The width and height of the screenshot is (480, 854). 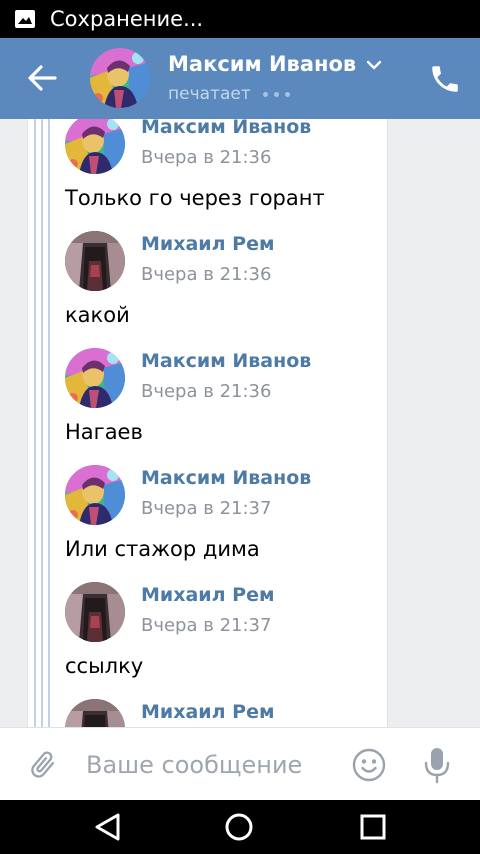 I want to click on contact-avatar, so click(x=120, y=78).